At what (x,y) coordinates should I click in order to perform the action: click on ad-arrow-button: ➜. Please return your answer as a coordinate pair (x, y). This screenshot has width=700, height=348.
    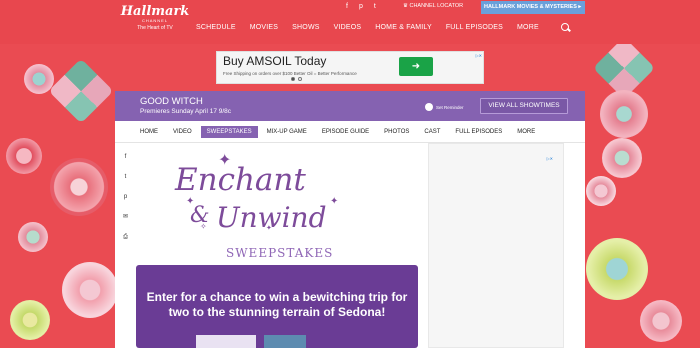
    Looking at the image, I should click on (416, 66).